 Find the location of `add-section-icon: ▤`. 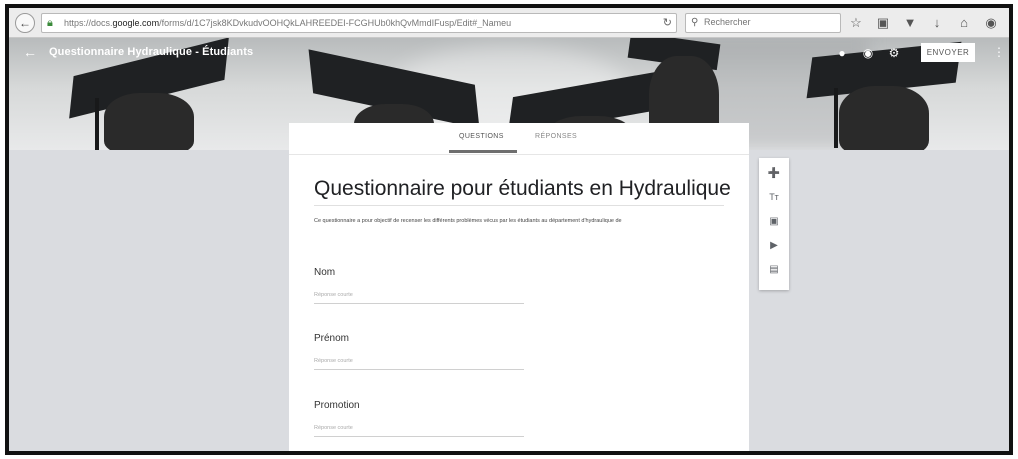

add-section-icon: ▤ is located at coordinates (774, 269).